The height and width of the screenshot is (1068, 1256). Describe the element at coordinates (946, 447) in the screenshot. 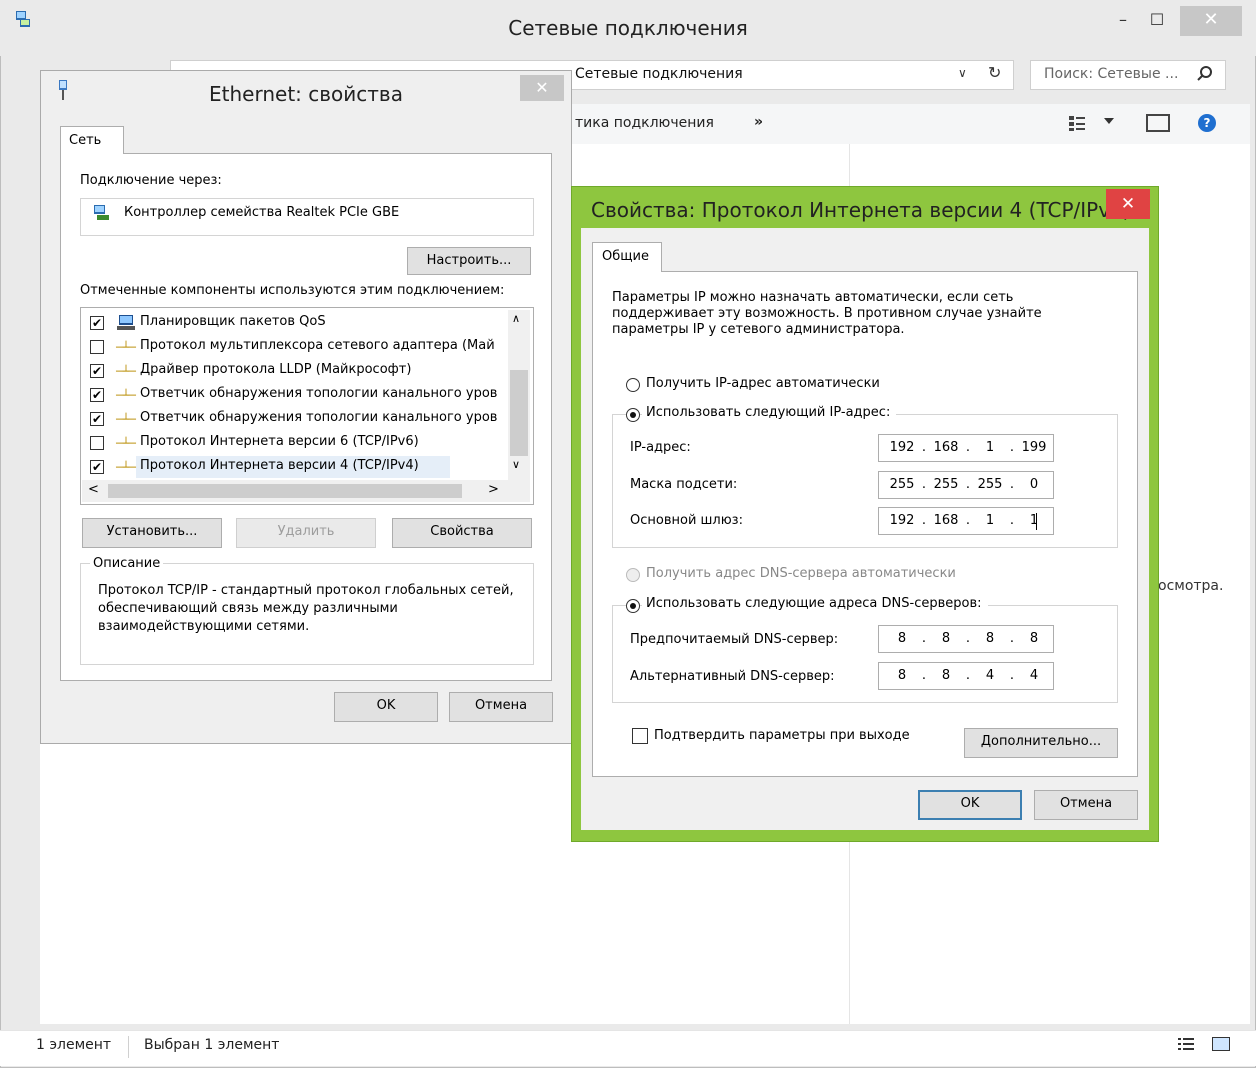

I see `ip-octet-2: 168` at that location.